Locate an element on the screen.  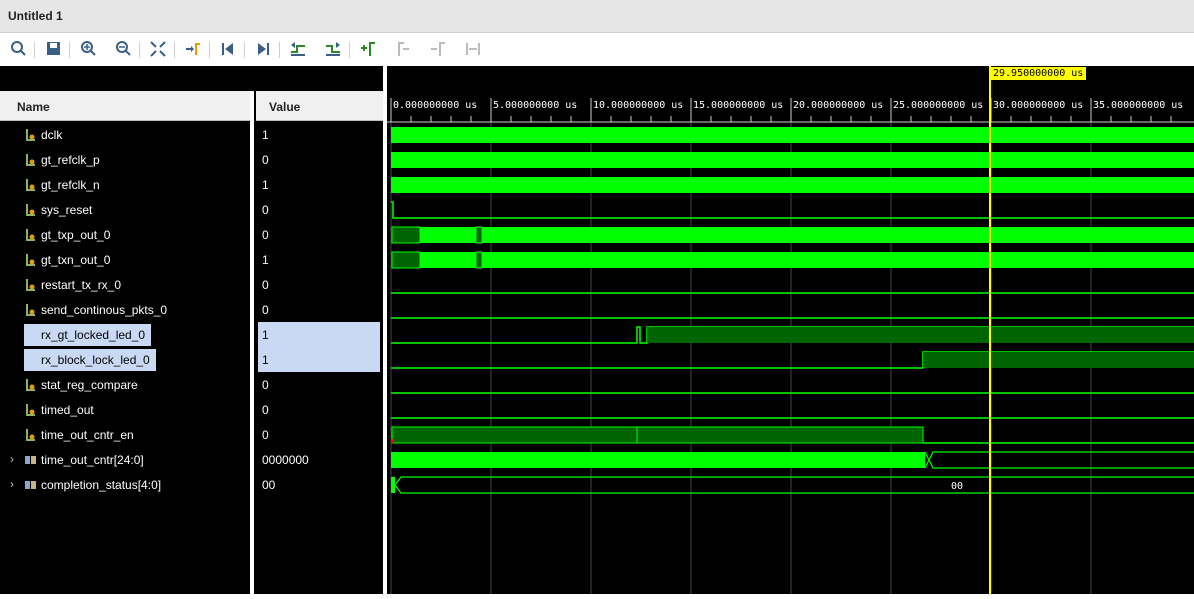
signal-row: stat_reg_compare is located at coordinates (125, 384).